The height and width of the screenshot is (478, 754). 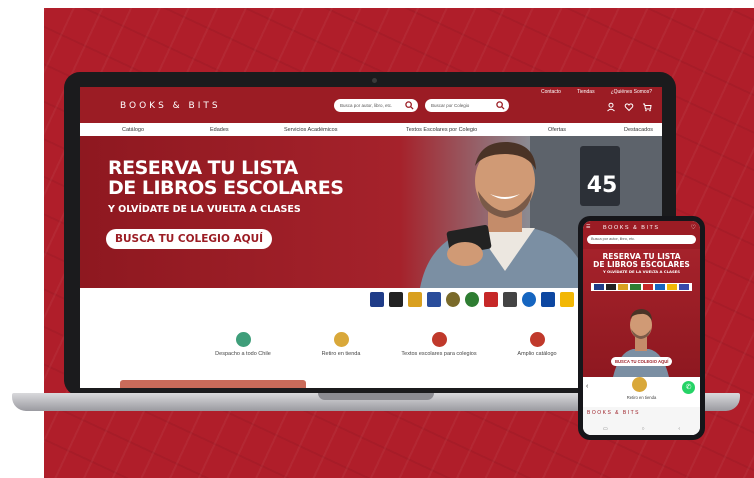 I want to click on mobile-find-school-button: BUSCA TU COLEGIO AQUÍ, so click(x=642, y=361).